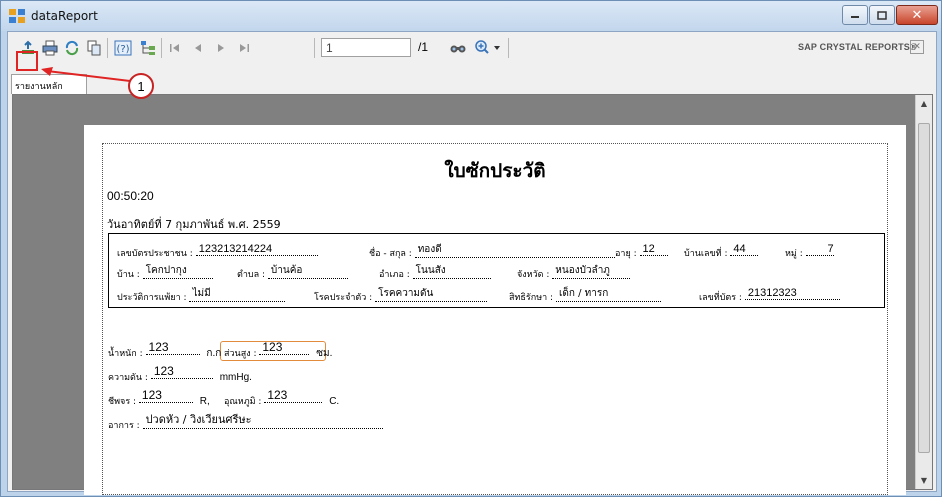  Describe the element at coordinates (262, 419) in the screenshot. I see `symptom-value: ปวดหัว / วิงเวียนศรีษะ` at that location.